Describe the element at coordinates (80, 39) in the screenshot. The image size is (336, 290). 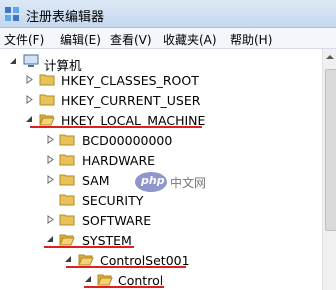
I see `menu-edit: 编辑(E)` at that location.